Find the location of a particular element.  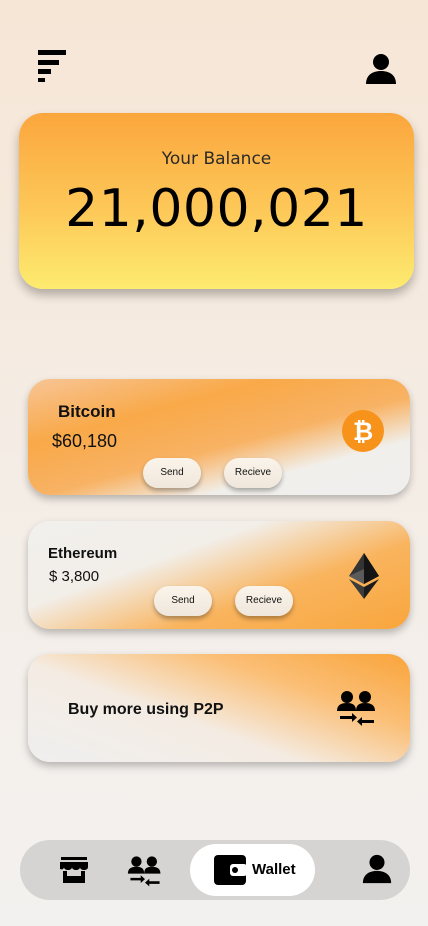

balance-label: Your Balance is located at coordinates (216, 159).